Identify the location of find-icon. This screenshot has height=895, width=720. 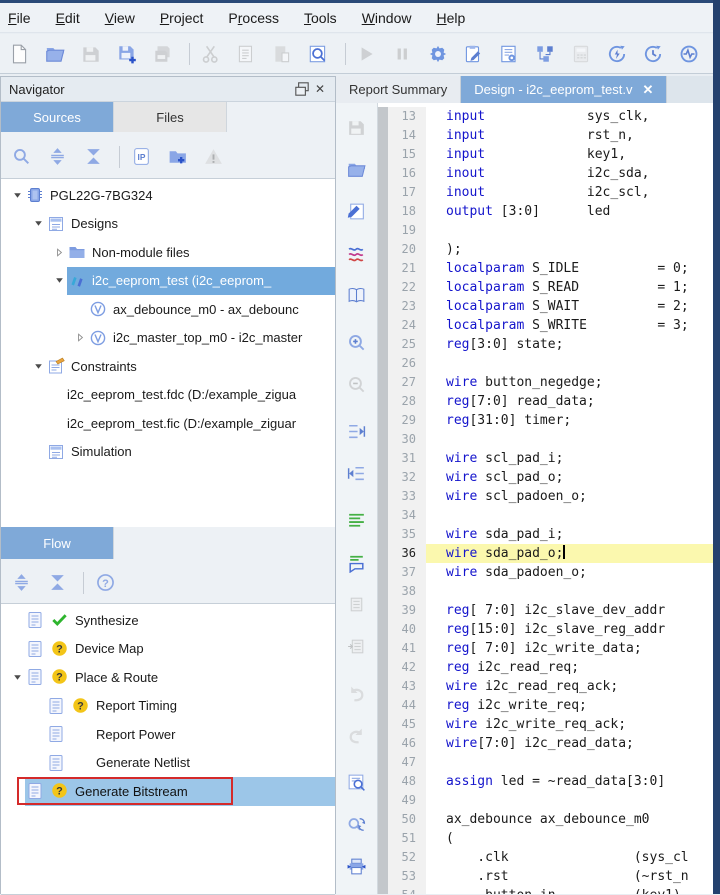
(357, 782).